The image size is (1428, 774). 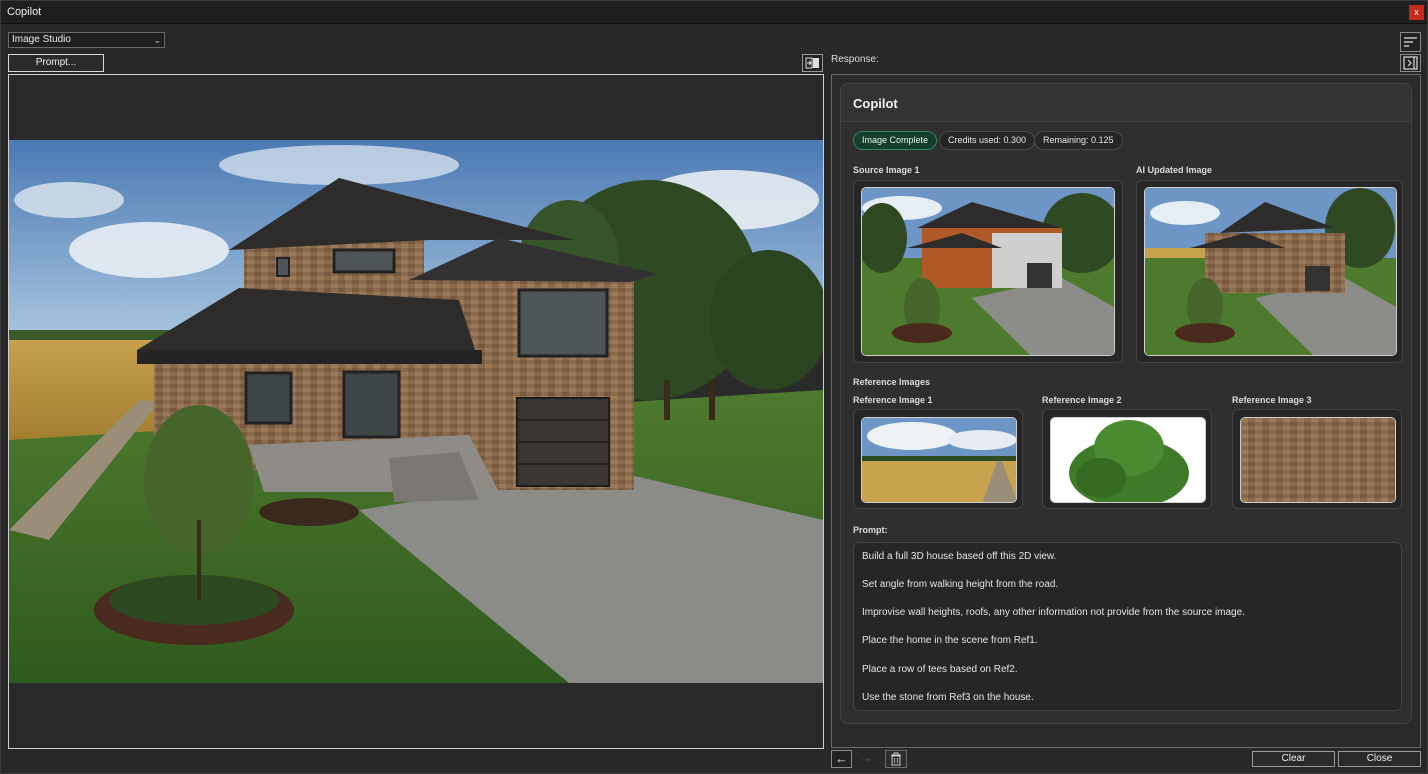 I want to click on card-header: Copilot, so click(x=1126, y=103).